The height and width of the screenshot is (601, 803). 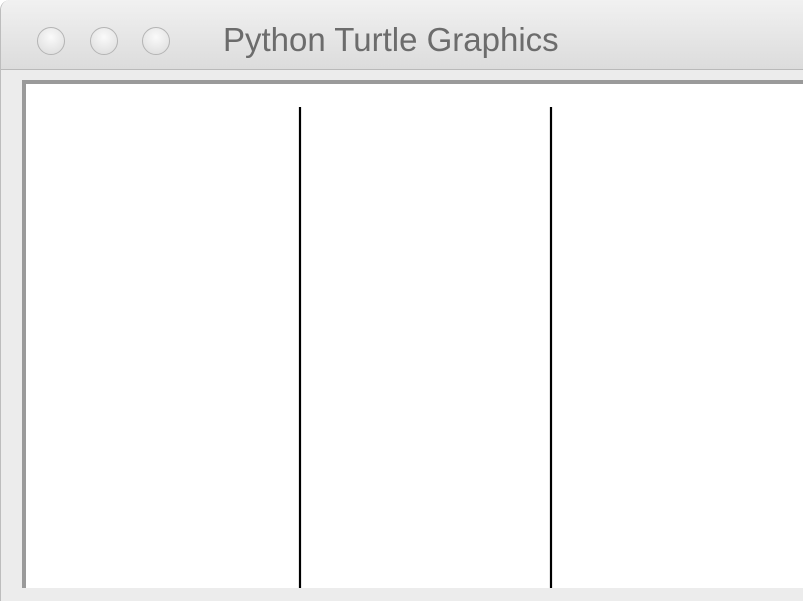 What do you see at coordinates (51, 41) in the screenshot?
I see `close-button-icon` at bounding box center [51, 41].